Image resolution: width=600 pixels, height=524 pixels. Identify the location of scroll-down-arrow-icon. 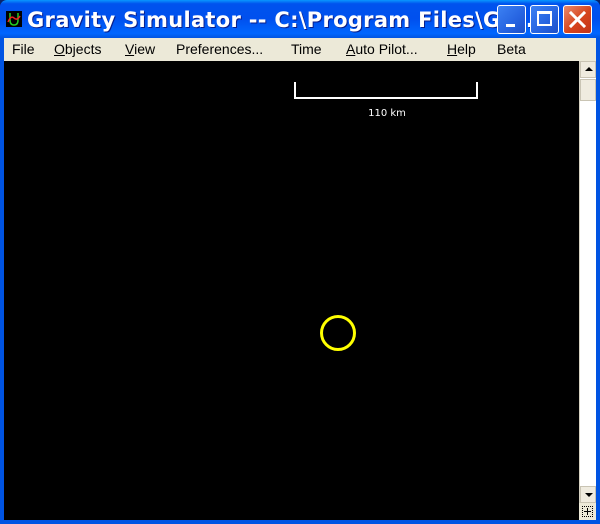
(589, 495).